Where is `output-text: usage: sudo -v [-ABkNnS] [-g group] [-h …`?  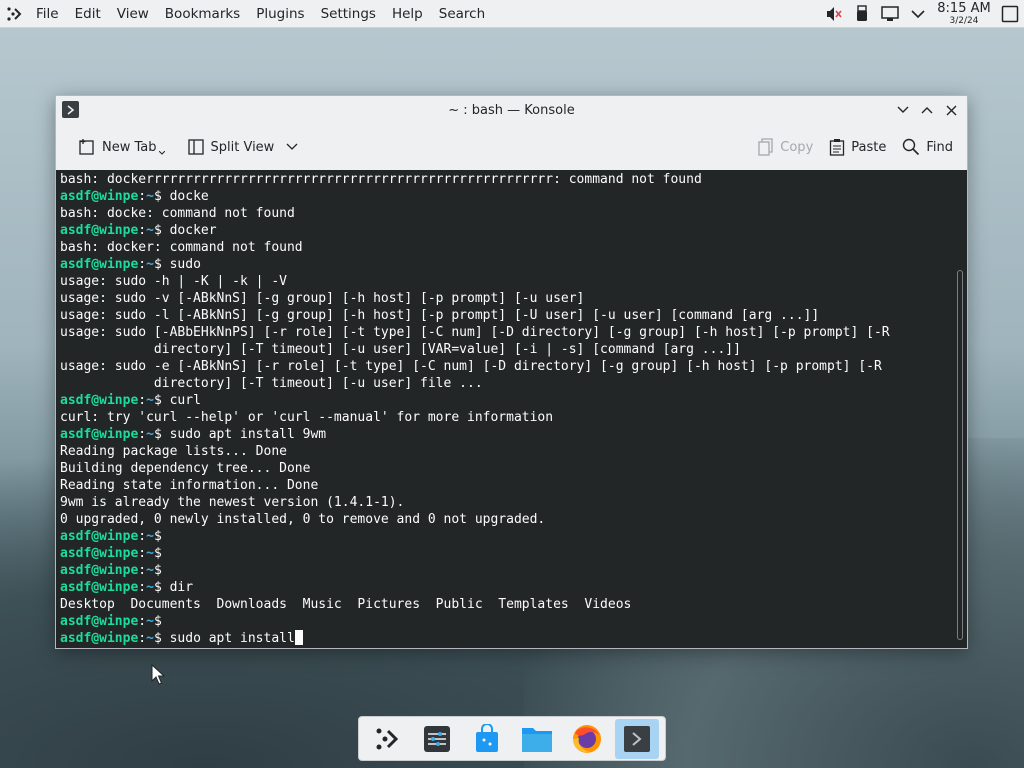
output-text: usage: sudo -v [-ABkNnS] [-g group] [-h … is located at coordinates (322, 298).